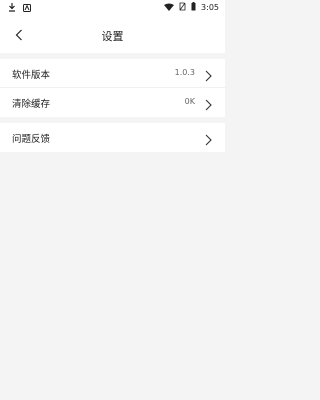  I want to click on page-title: 设置, so click(112, 36).